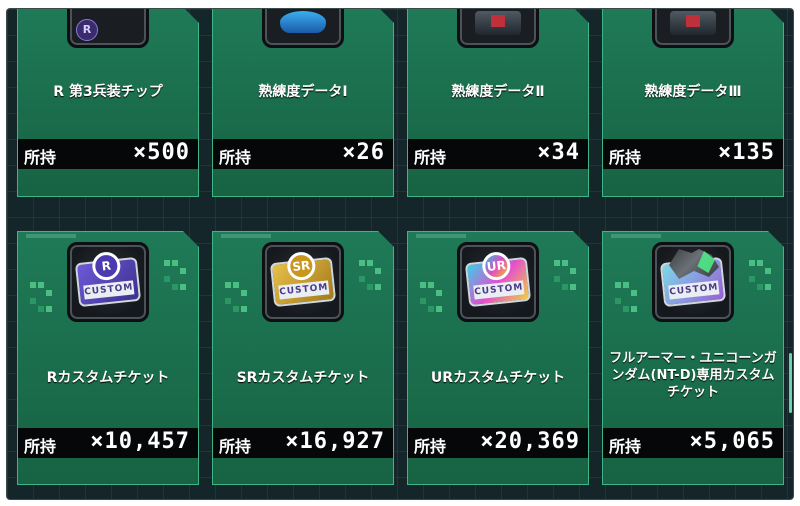 Image resolution: width=800 pixels, height=506 pixels. I want to click on rarity-medal: SR, so click(301, 266).